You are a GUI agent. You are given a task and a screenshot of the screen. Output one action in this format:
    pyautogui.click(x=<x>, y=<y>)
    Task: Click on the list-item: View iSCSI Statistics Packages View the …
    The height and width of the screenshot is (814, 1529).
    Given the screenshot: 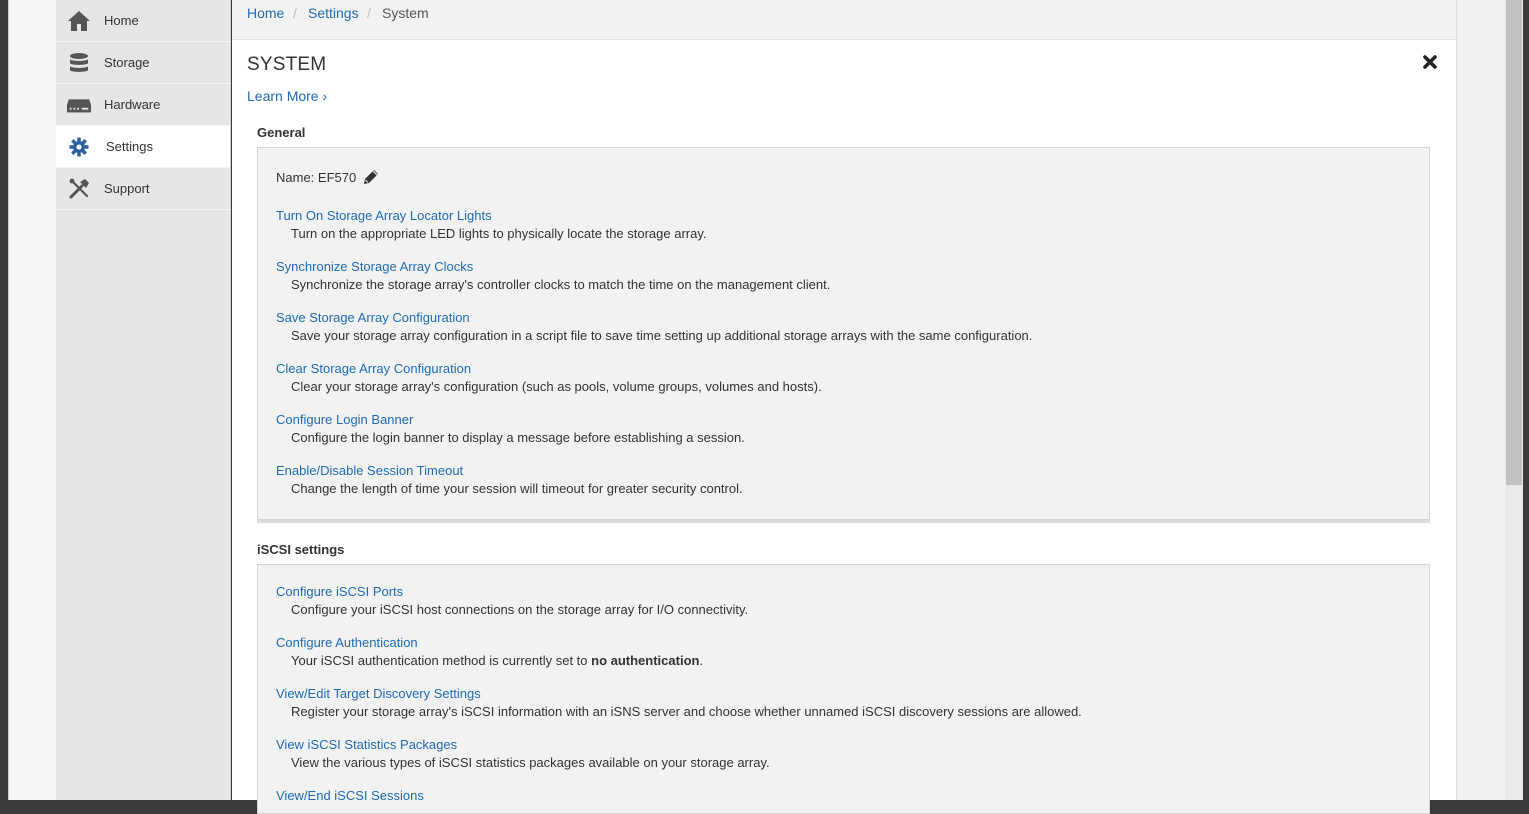 What is the action you would take?
    pyautogui.click(x=523, y=754)
    